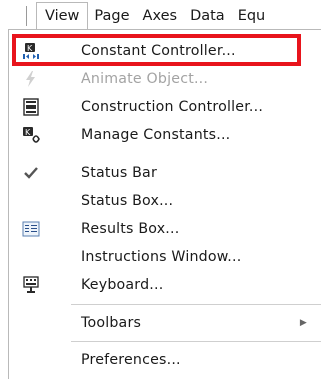  I want to click on menu-item-status-bar: Status Bar, so click(165, 173).